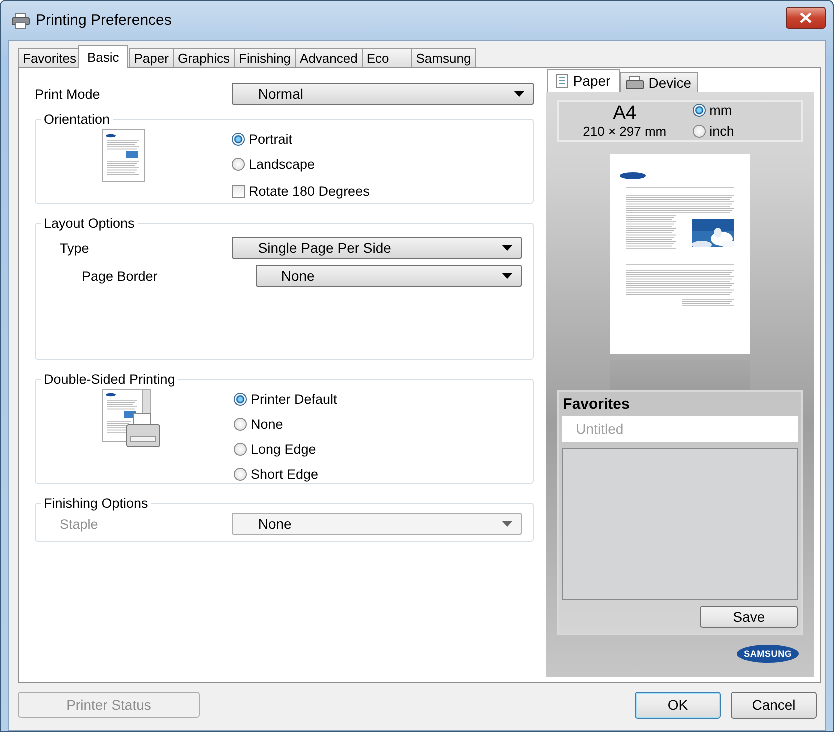 The image size is (834, 732). What do you see at coordinates (265, 58) in the screenshot?
I see `tab: Finishing` at bounding box center [265, 58].